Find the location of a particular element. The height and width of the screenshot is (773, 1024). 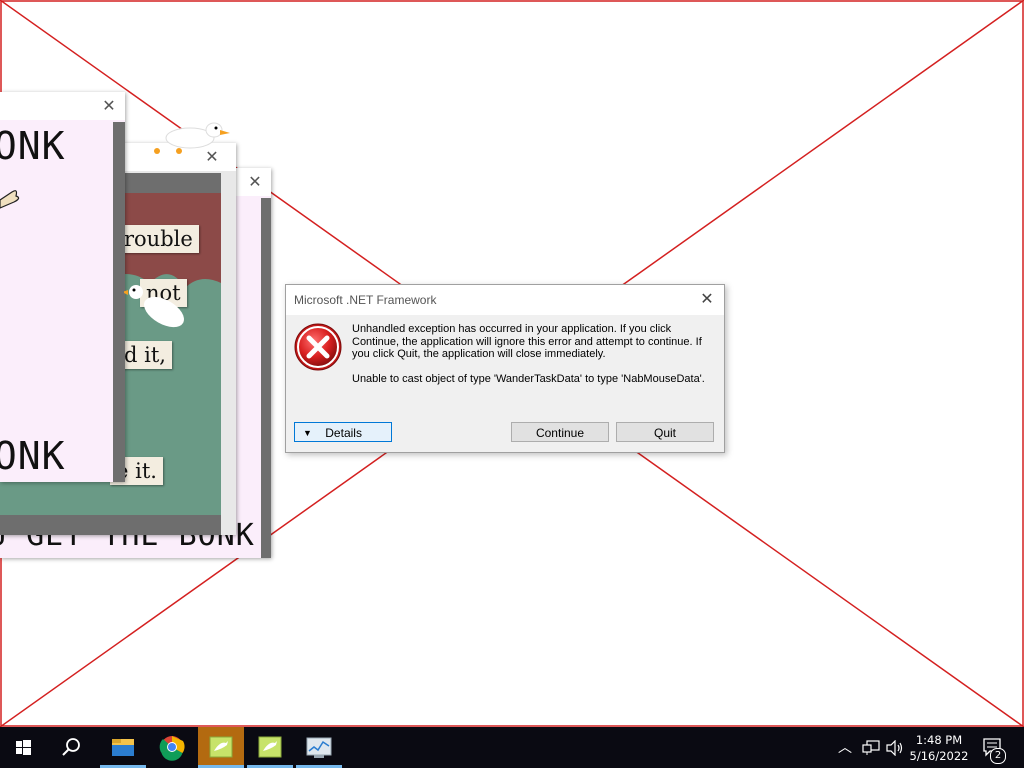

clock-time: 1:48 PM is located at coordinates (939, 740).